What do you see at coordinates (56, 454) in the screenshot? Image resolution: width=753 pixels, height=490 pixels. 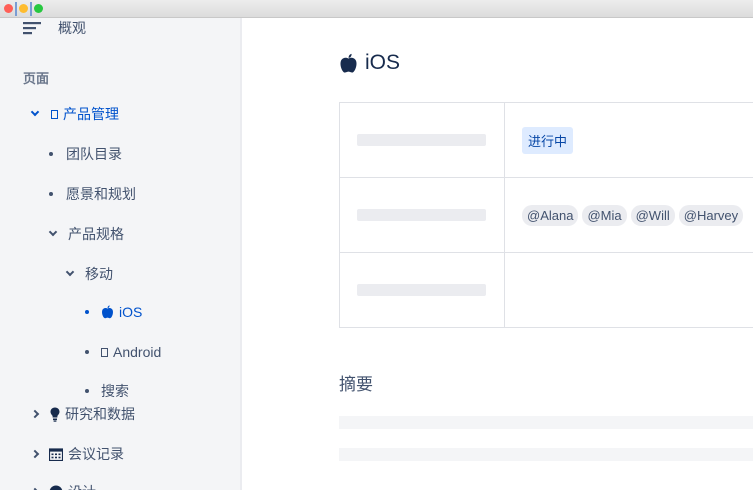 I see `calendar-icon` at bounding box center [56, 454].